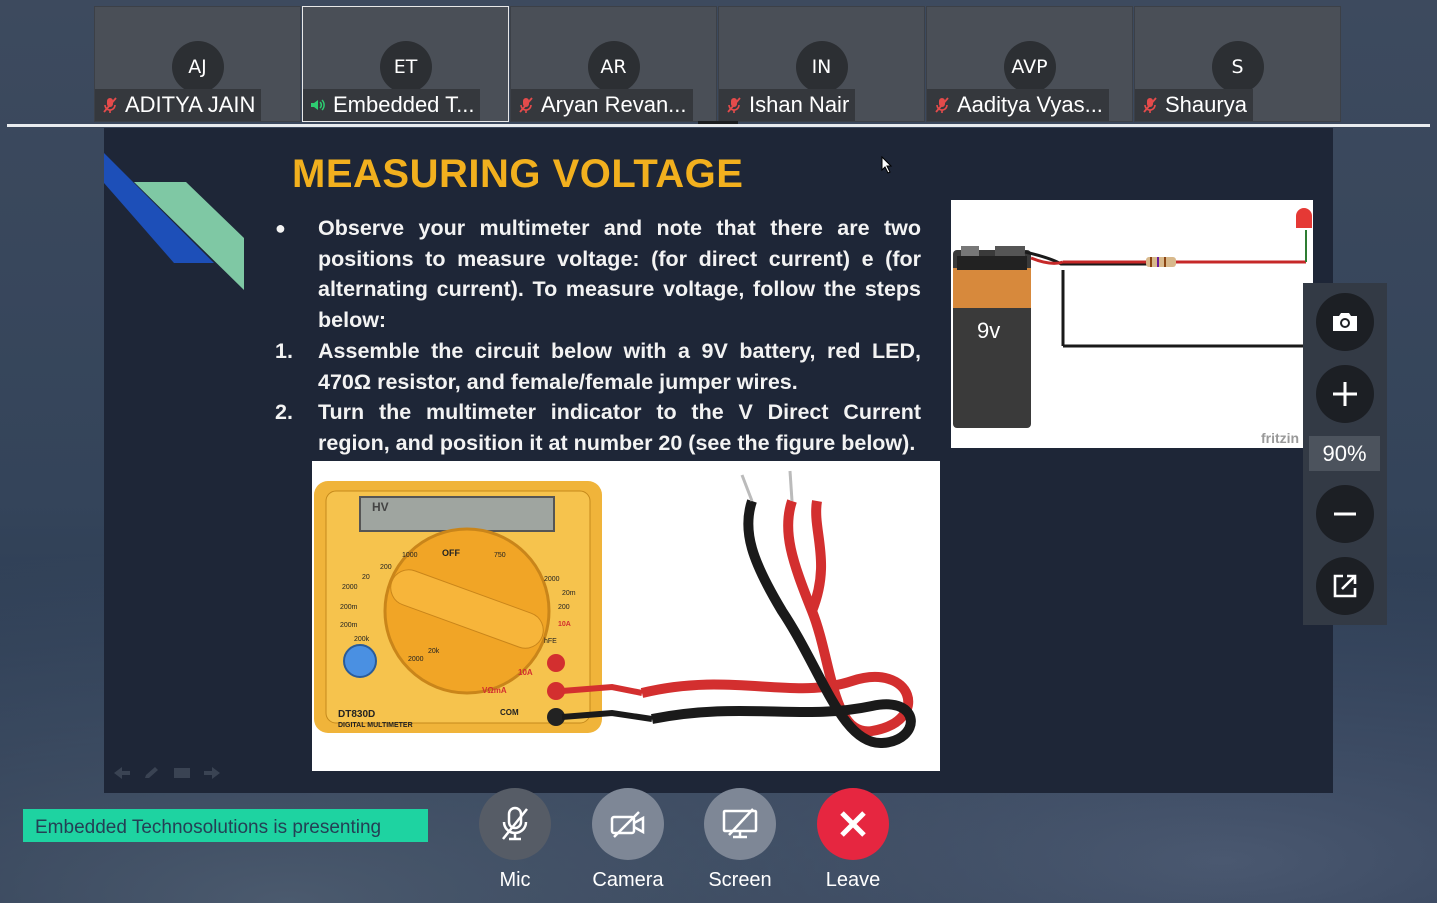 The width and height of the screenshot is (1437, 903). What do you see at coordinates (628, 880) in the screenshot?
I see `camera-label: Camera` at bounding box center [628, 880].